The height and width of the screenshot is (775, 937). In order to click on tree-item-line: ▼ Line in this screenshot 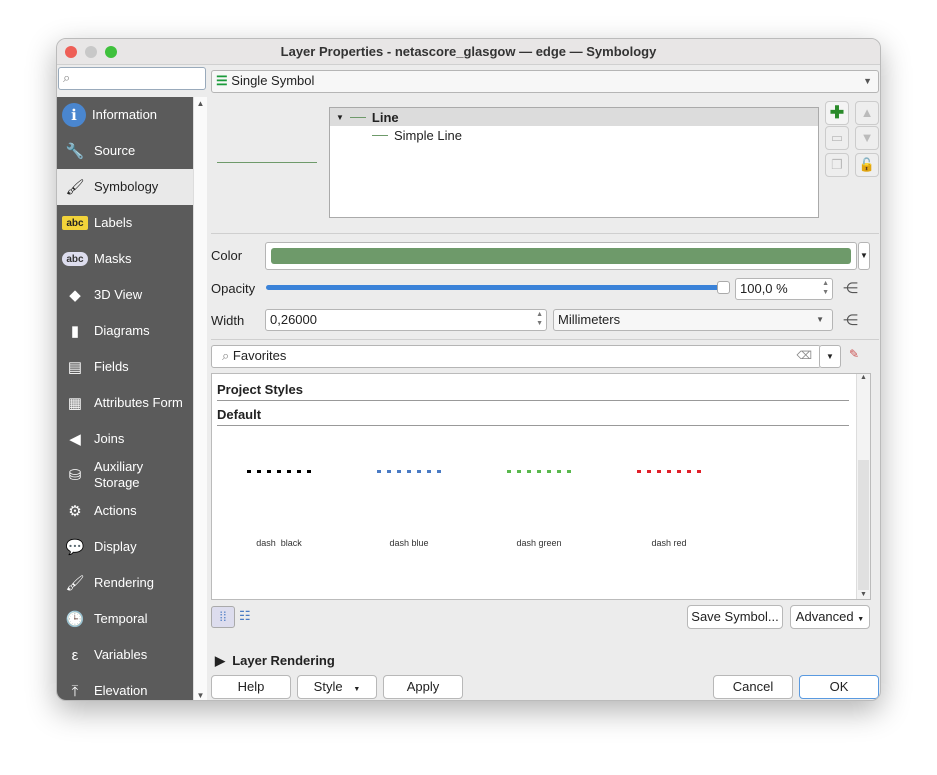, I will do `click(574, 117)`.